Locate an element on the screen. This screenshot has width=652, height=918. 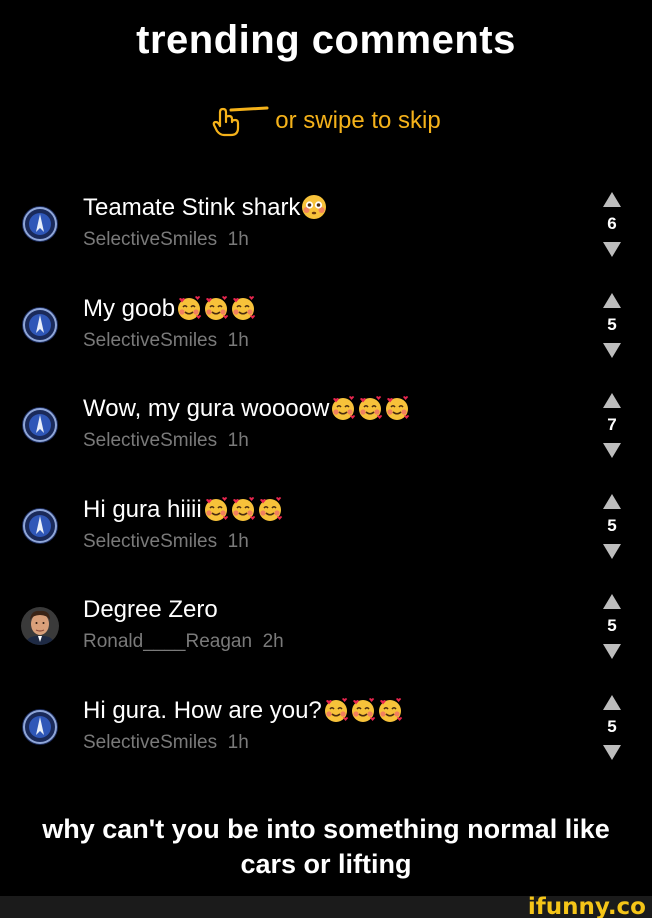
comment-text: Teamate Stink shark is located at coordinates (205, 208).